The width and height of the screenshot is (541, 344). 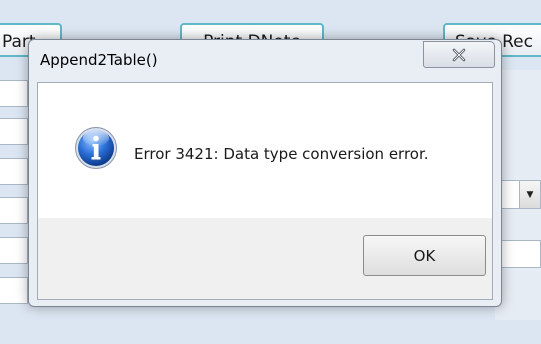 I want to click on title-bar: Append2Table(), so click(x=265, y=61).